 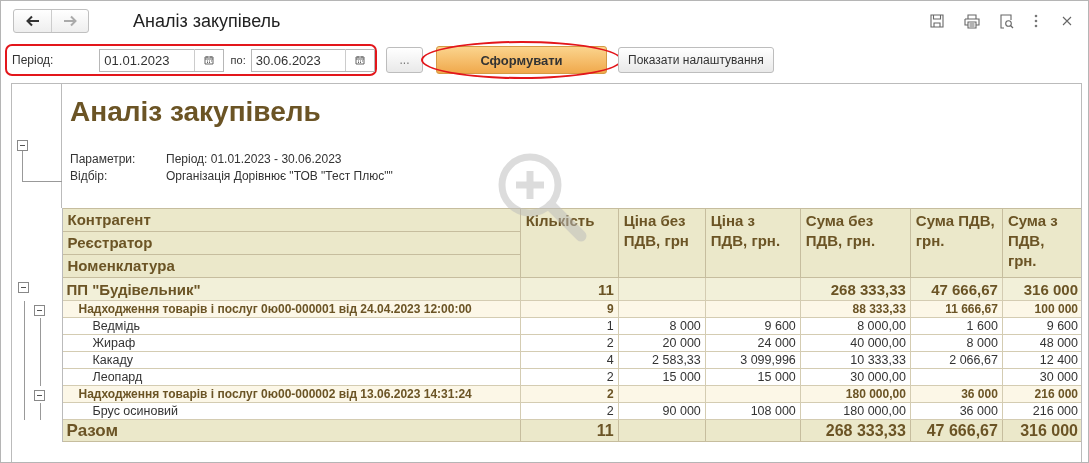 I want to click on table-cell: Ведмідь, so click(x=291, y=326).